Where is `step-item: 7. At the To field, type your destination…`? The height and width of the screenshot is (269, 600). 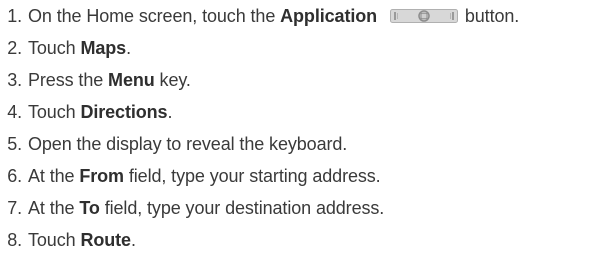 step-item: 7. At the To field, type your destination… is located at coordinates (192, 208).